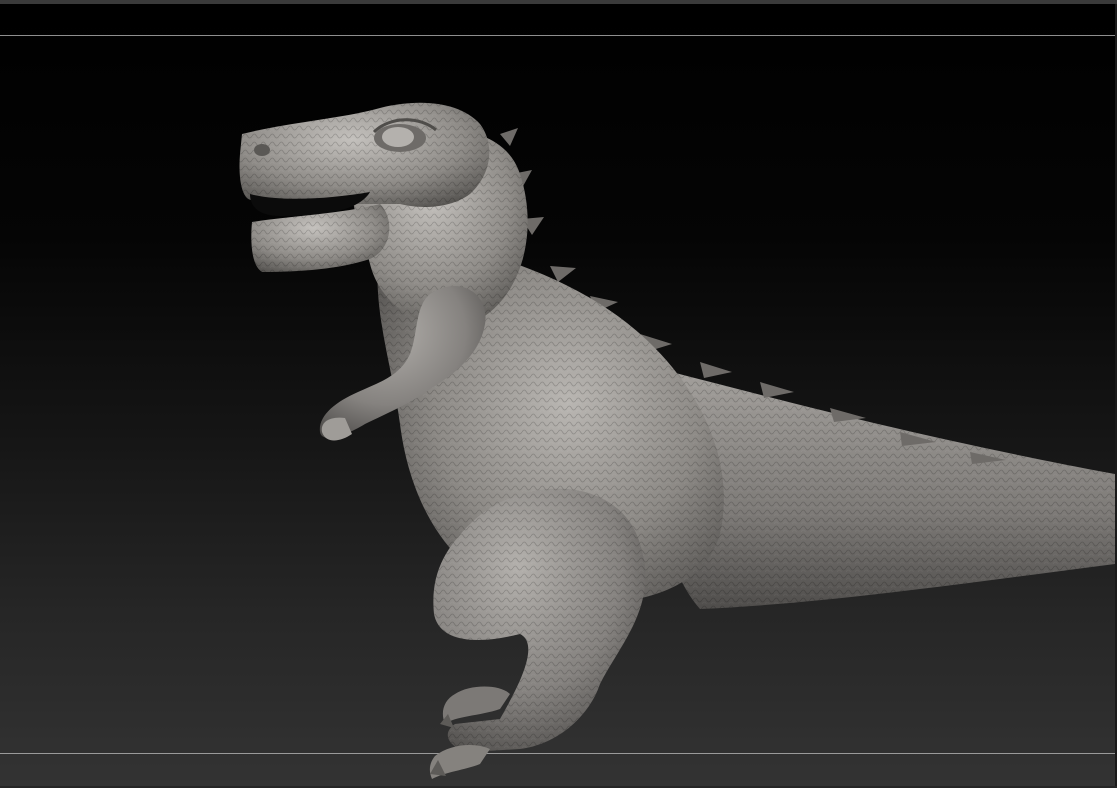 The image size is (1117, 788). I want to click on eye, so click(398, 137).